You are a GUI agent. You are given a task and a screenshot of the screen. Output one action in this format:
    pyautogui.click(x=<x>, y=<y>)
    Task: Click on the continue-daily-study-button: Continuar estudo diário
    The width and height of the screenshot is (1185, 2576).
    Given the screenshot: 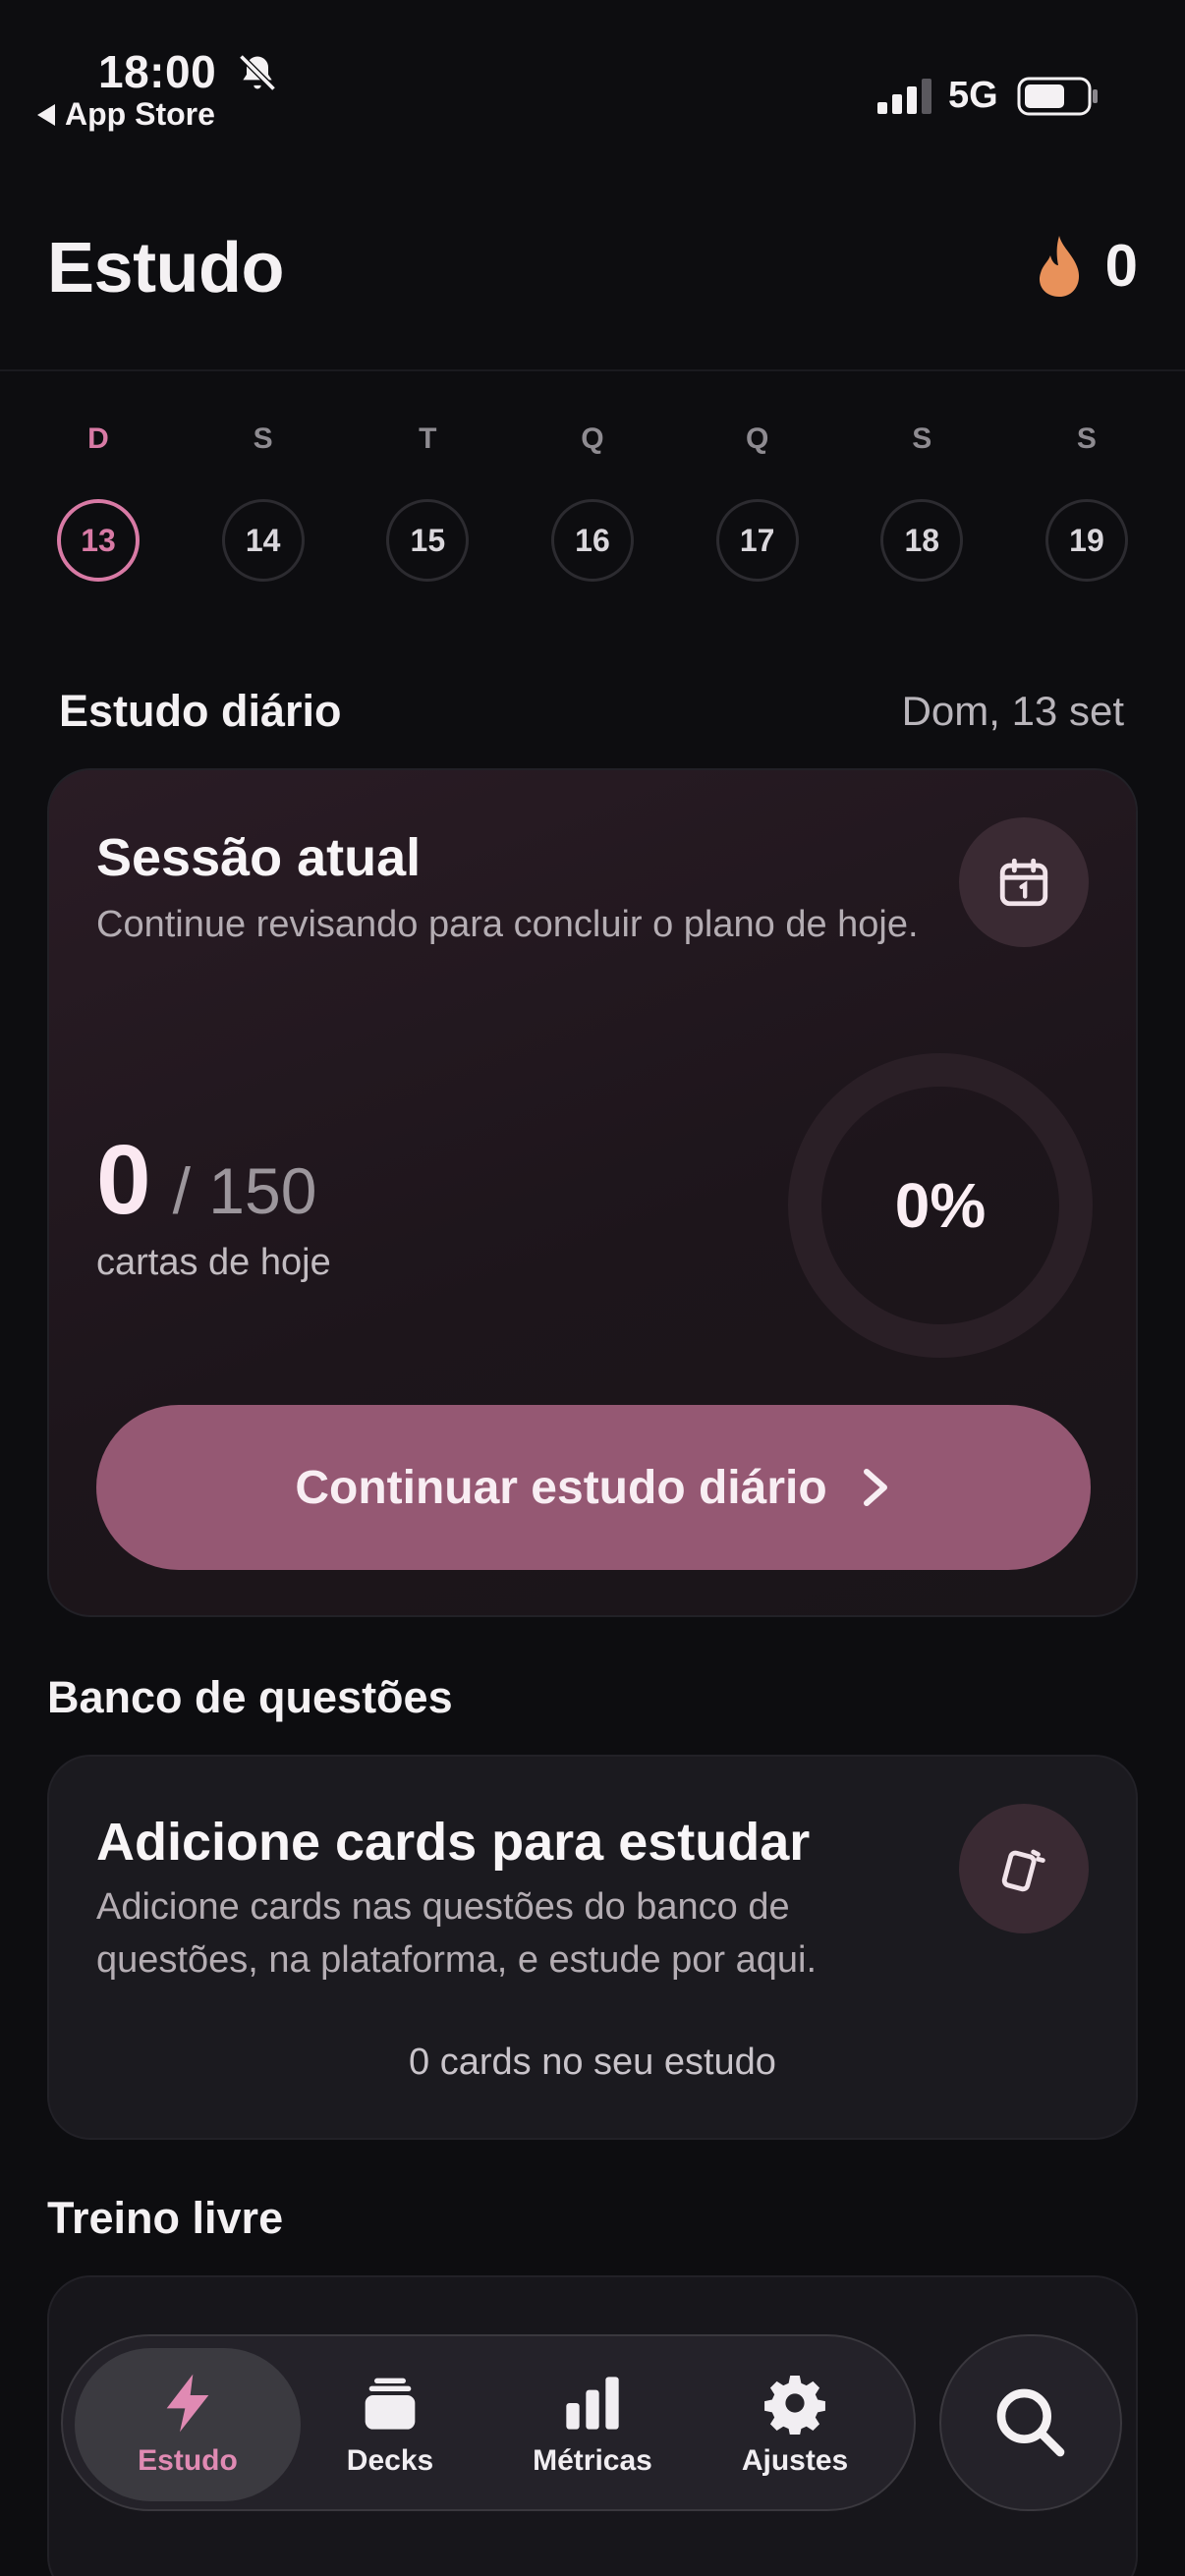 What is the action you would take?
    pyautogui.click(x=594, y=1487)
    